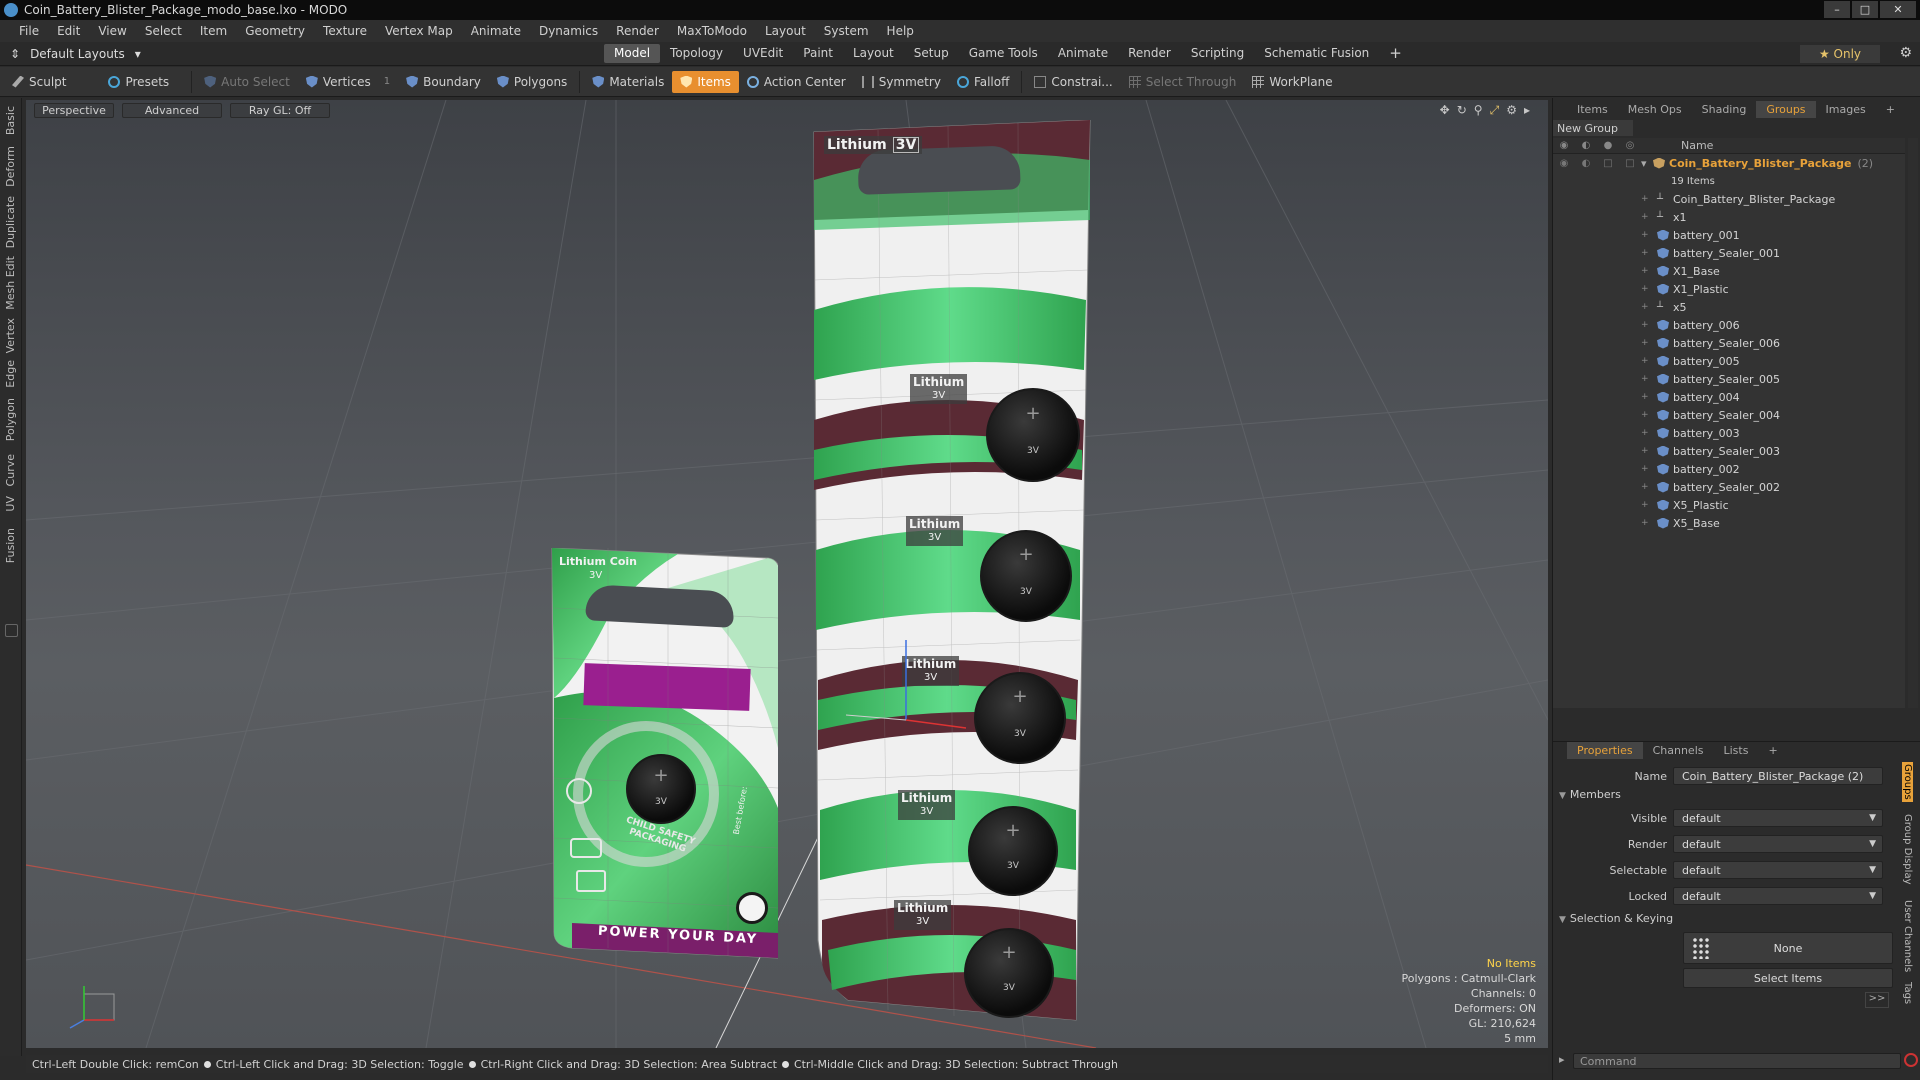 The width and height of the screenshot is (1920, 1080). What do you see at coordinates (1292, 82) in the screenshot?
I see `workplane-button: WorkPlane` at bounding box center [1292, 82].